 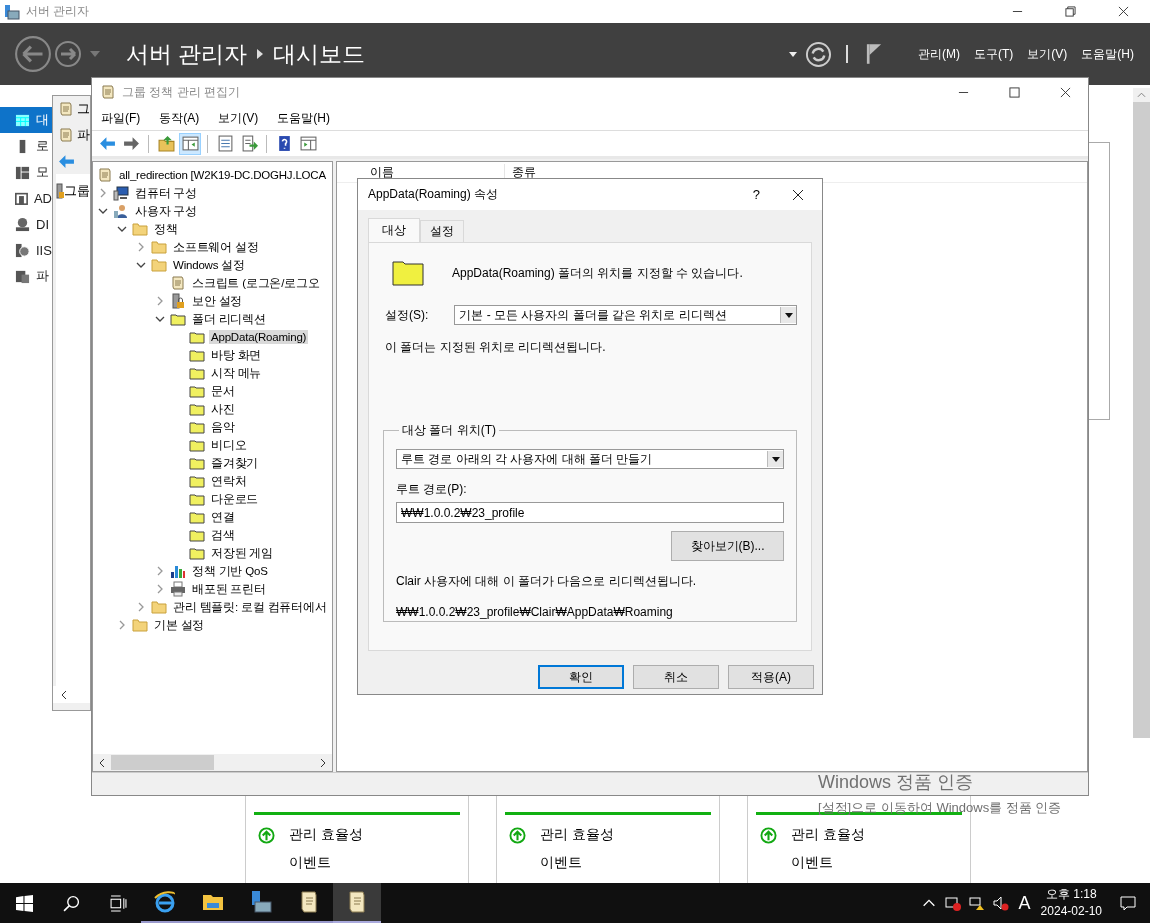 What do you see at coordinates (223, 391) in the screenshot?
I see `tree-item: 문서` at bounding box center [223, 391].